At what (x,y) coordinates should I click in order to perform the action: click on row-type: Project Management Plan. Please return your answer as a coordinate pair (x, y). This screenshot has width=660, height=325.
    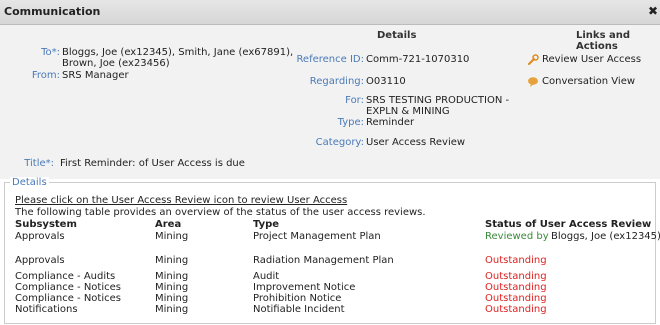
    Looking at the image, I should click on (317, 236).